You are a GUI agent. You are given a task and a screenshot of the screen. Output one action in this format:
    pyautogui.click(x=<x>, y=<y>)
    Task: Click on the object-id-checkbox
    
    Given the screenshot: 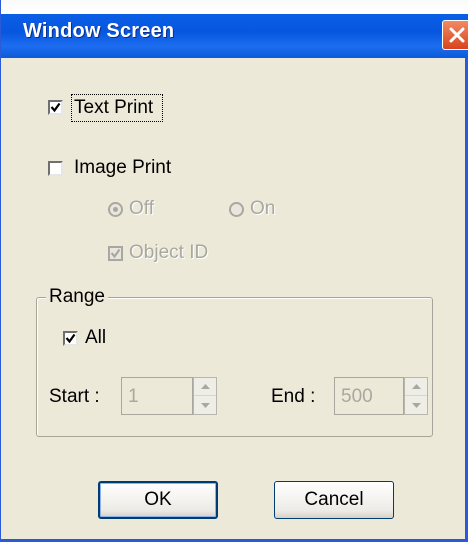 What is the action you would take?
    pyautogui.click(x=115, y=253)
    